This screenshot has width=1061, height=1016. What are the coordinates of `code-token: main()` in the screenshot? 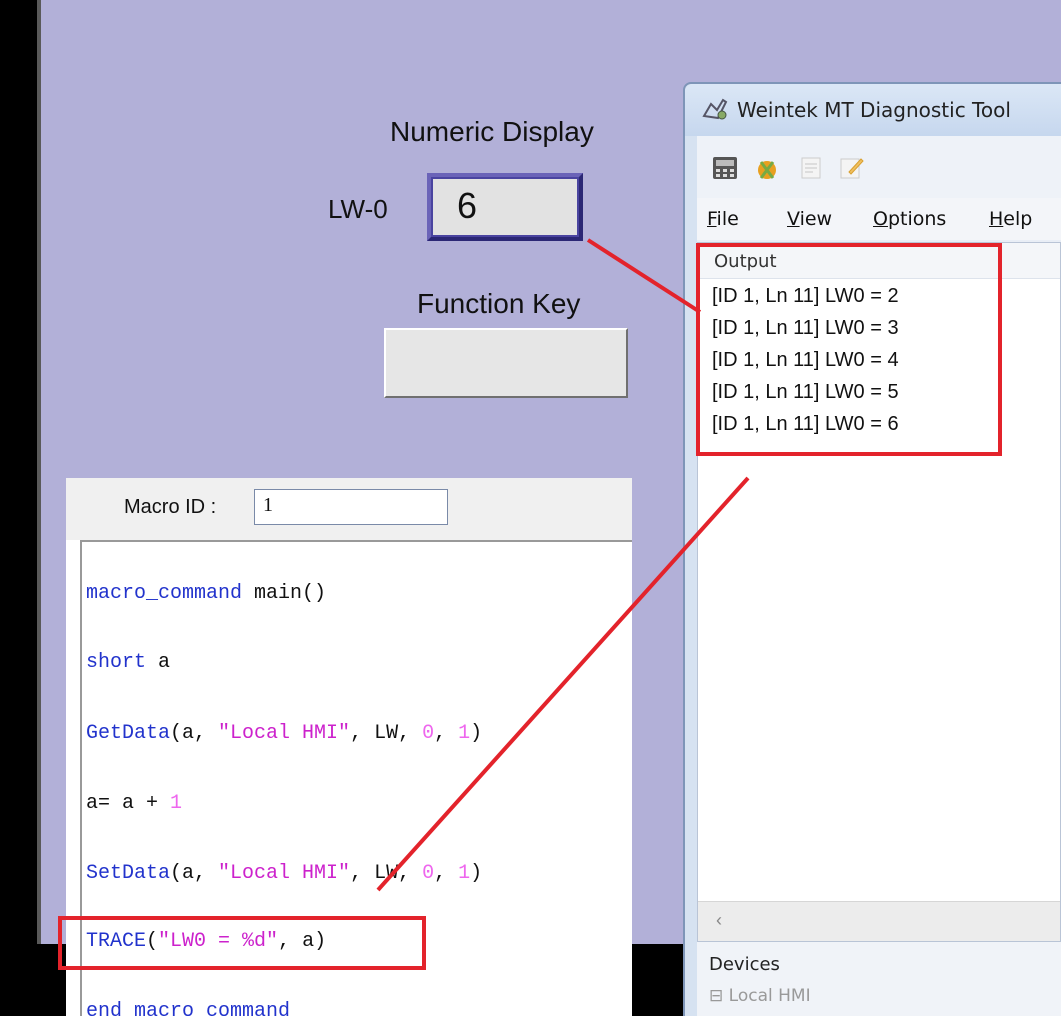 It's located at (284, 593).